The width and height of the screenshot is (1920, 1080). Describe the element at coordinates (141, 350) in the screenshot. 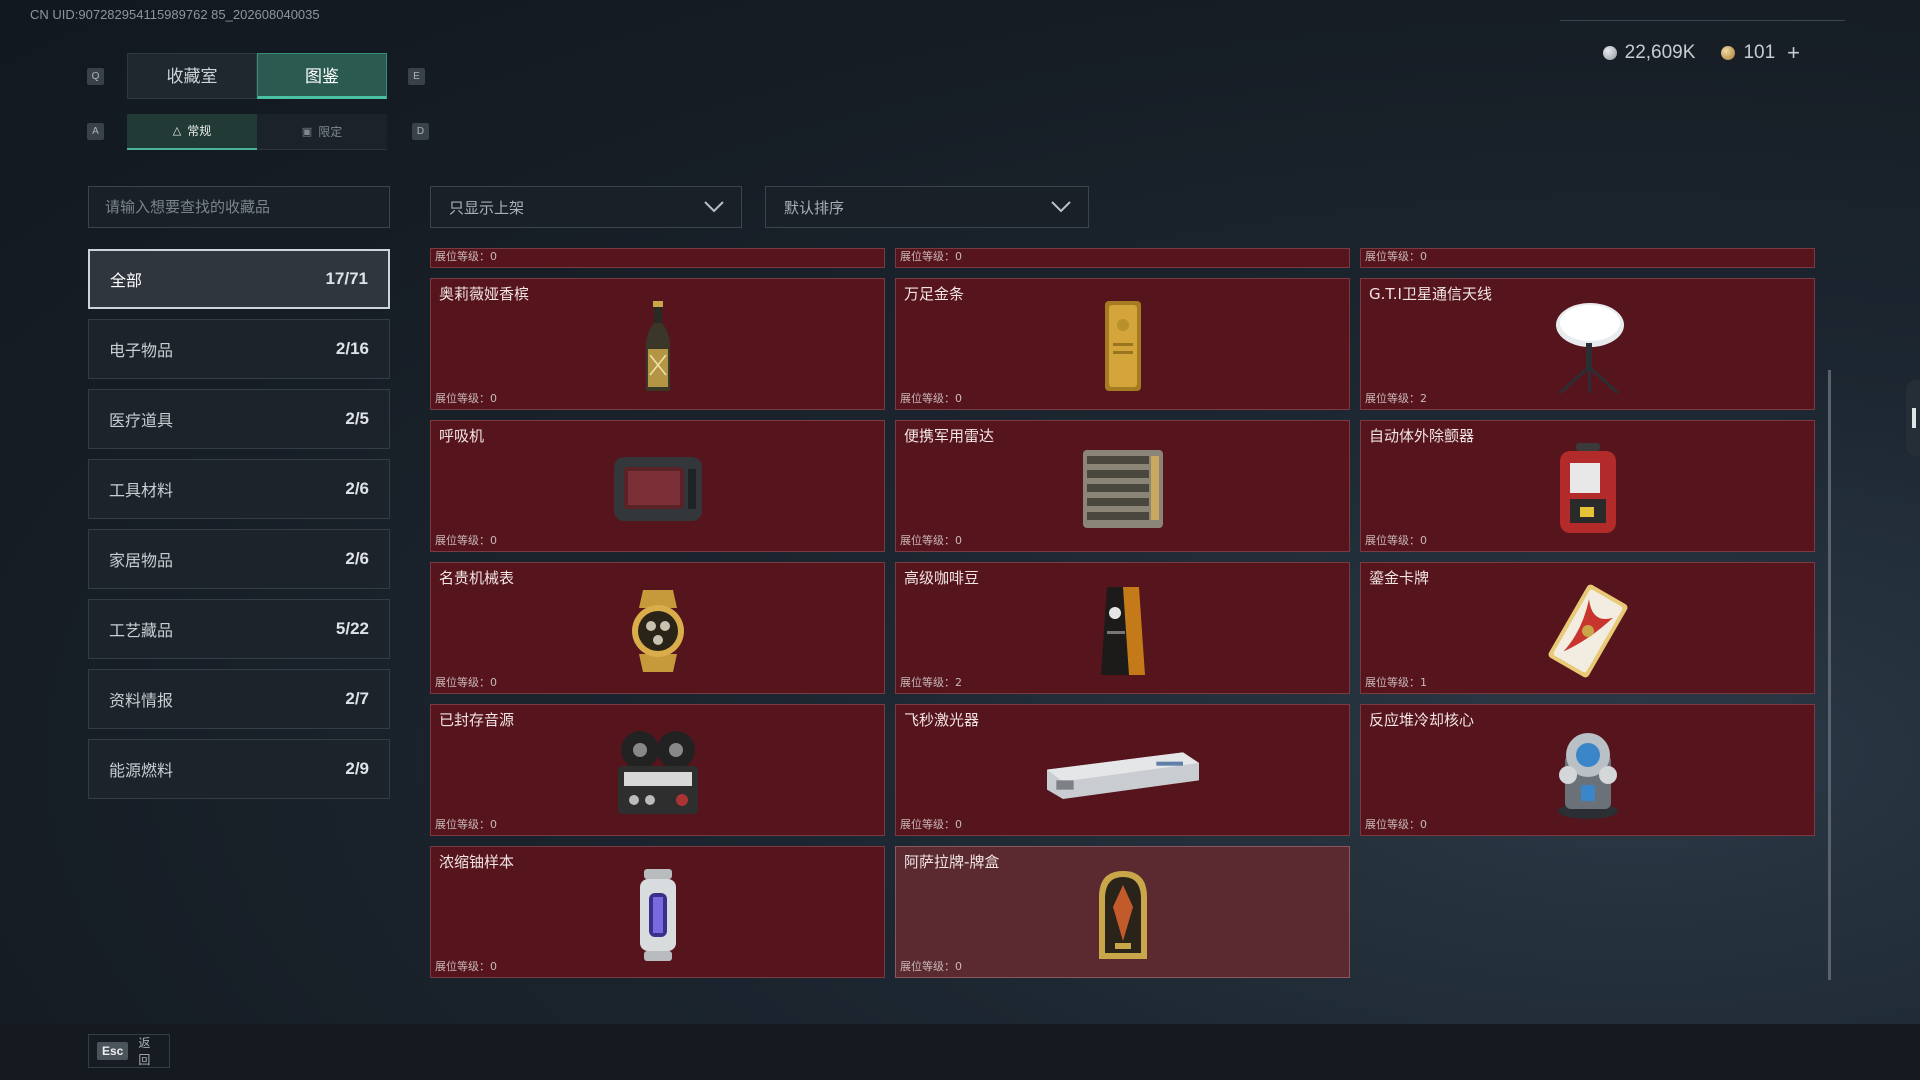

I see `category-label: 电子物品` at that location.